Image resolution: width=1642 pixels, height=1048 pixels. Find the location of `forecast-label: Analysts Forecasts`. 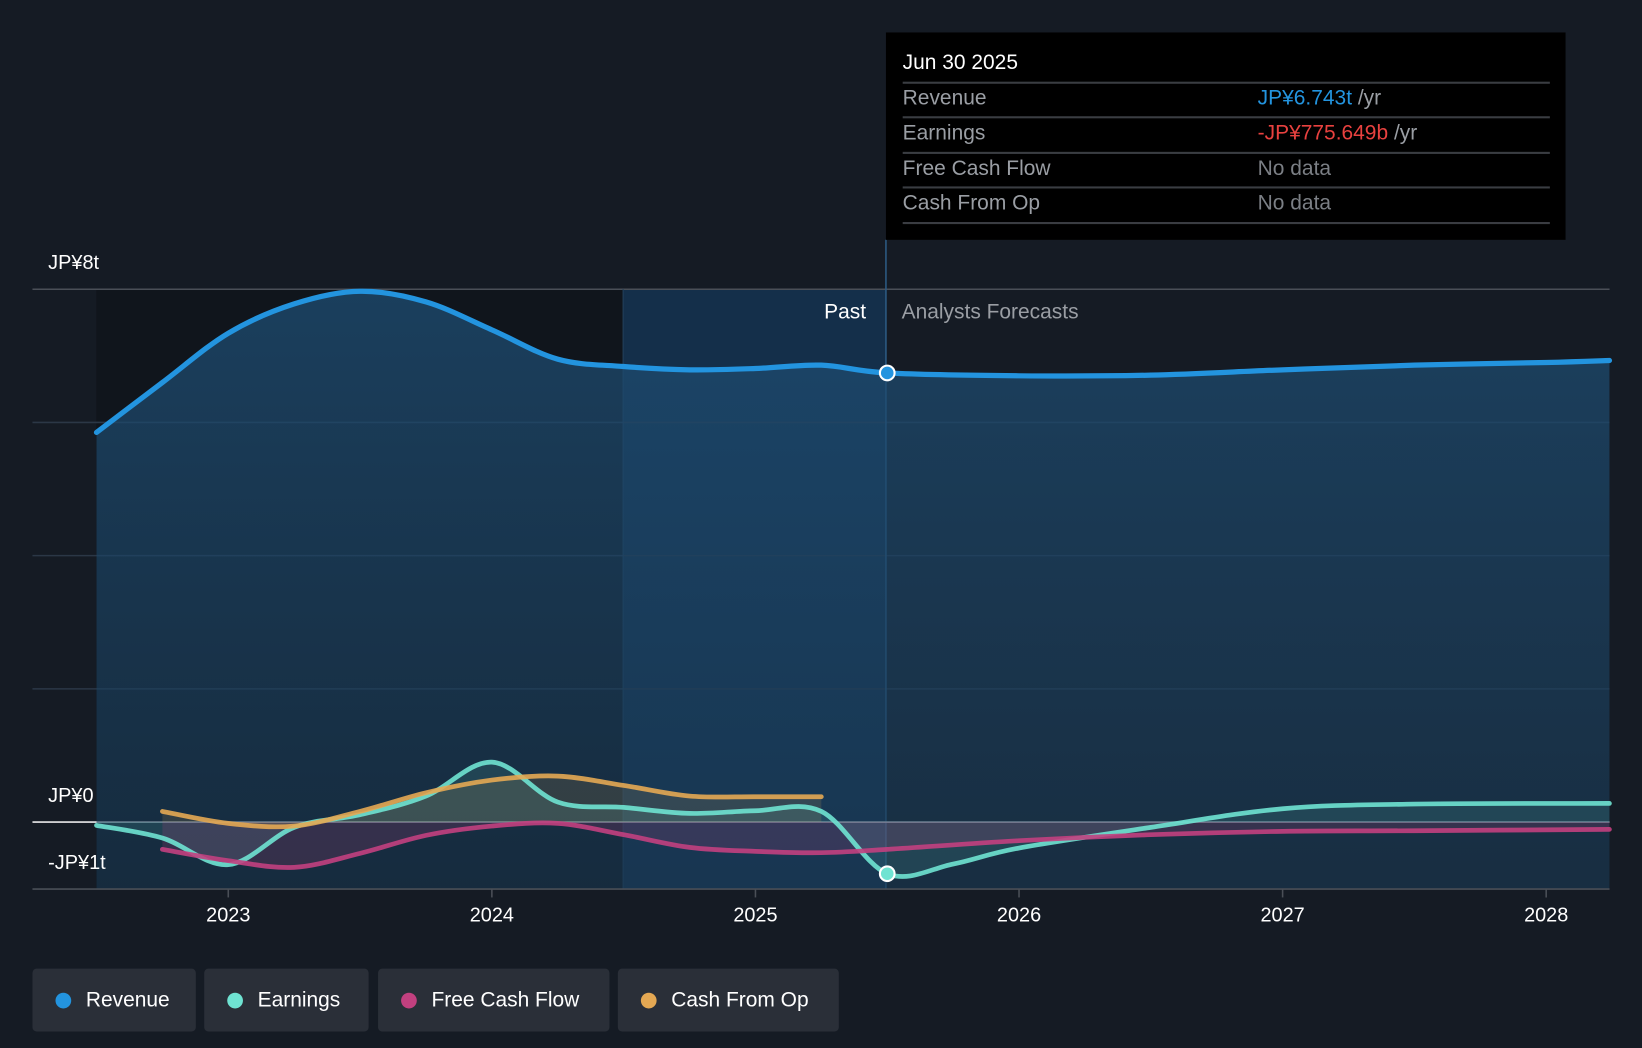

forecast-label: Analysts Forecasts is located at coordinates (990, 312).